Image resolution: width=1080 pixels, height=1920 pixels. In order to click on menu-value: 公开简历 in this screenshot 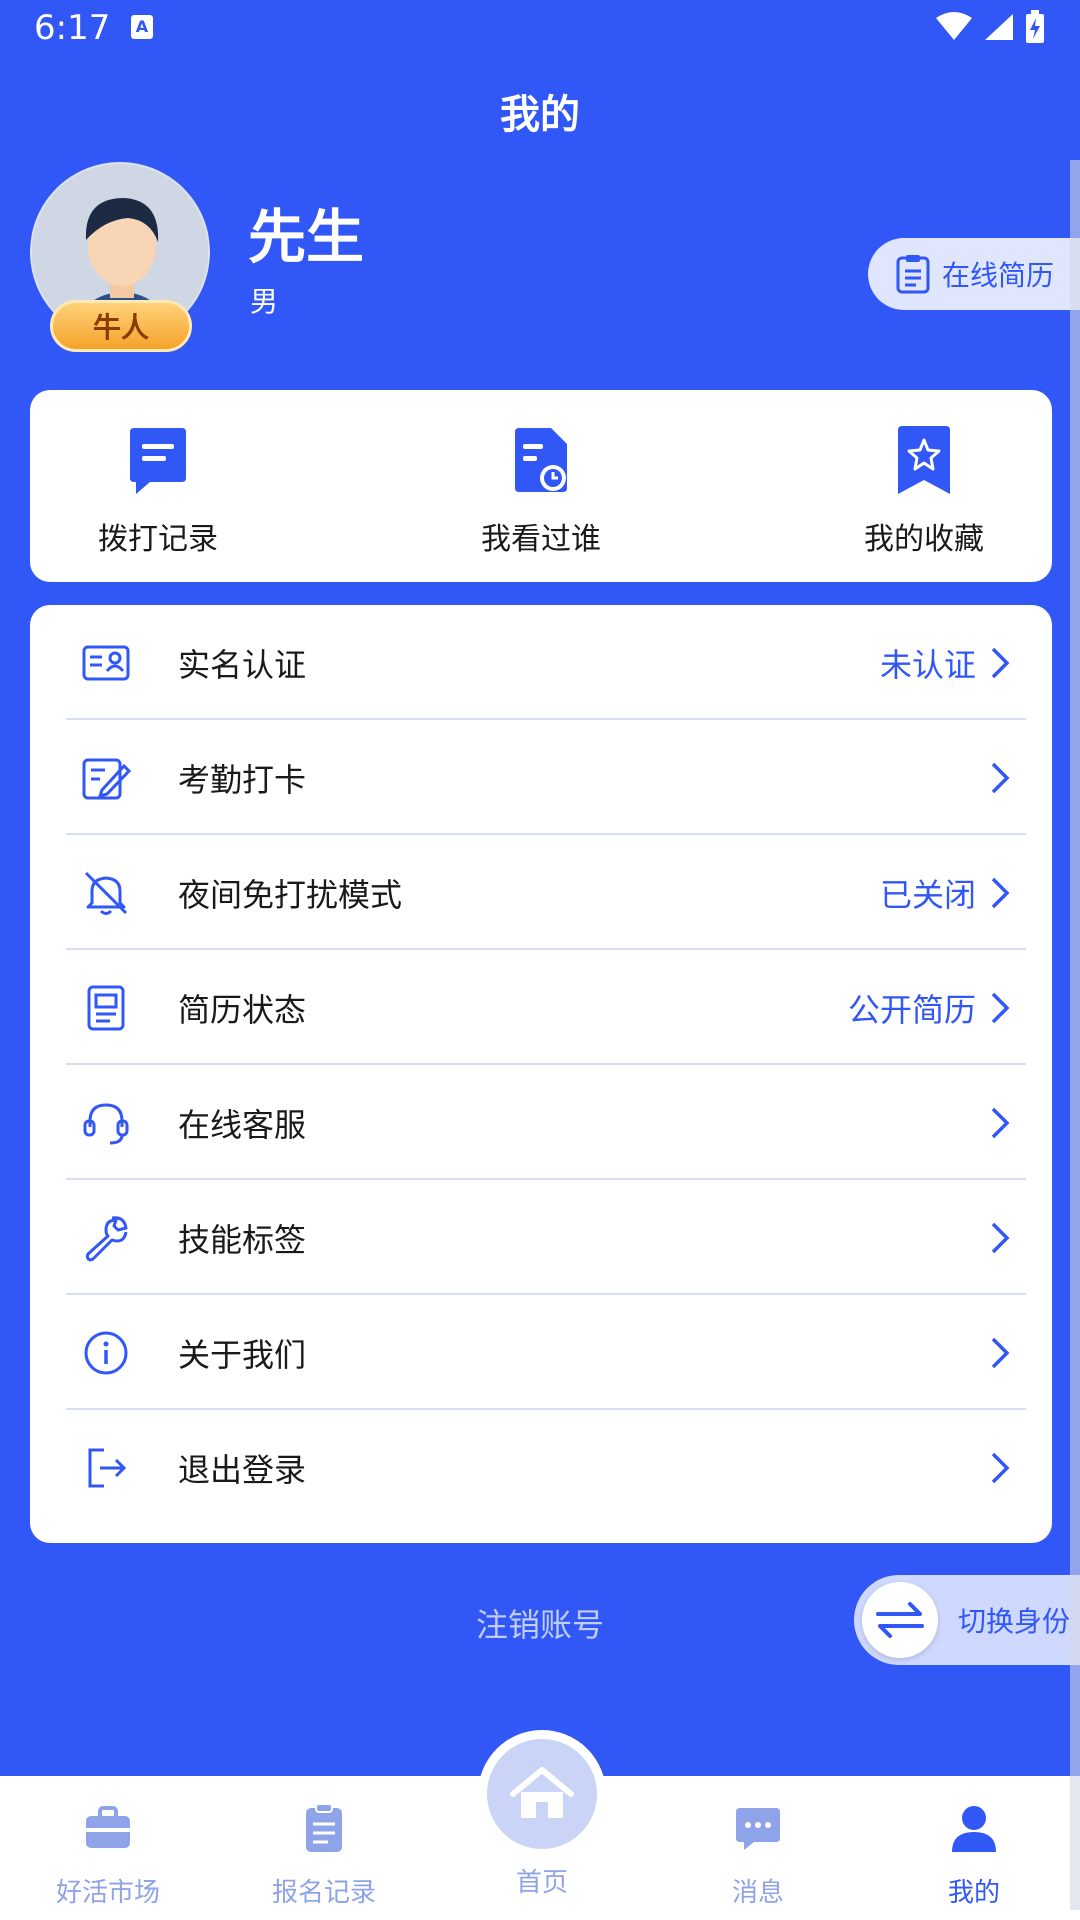, I will do `click(911, 1009)`.